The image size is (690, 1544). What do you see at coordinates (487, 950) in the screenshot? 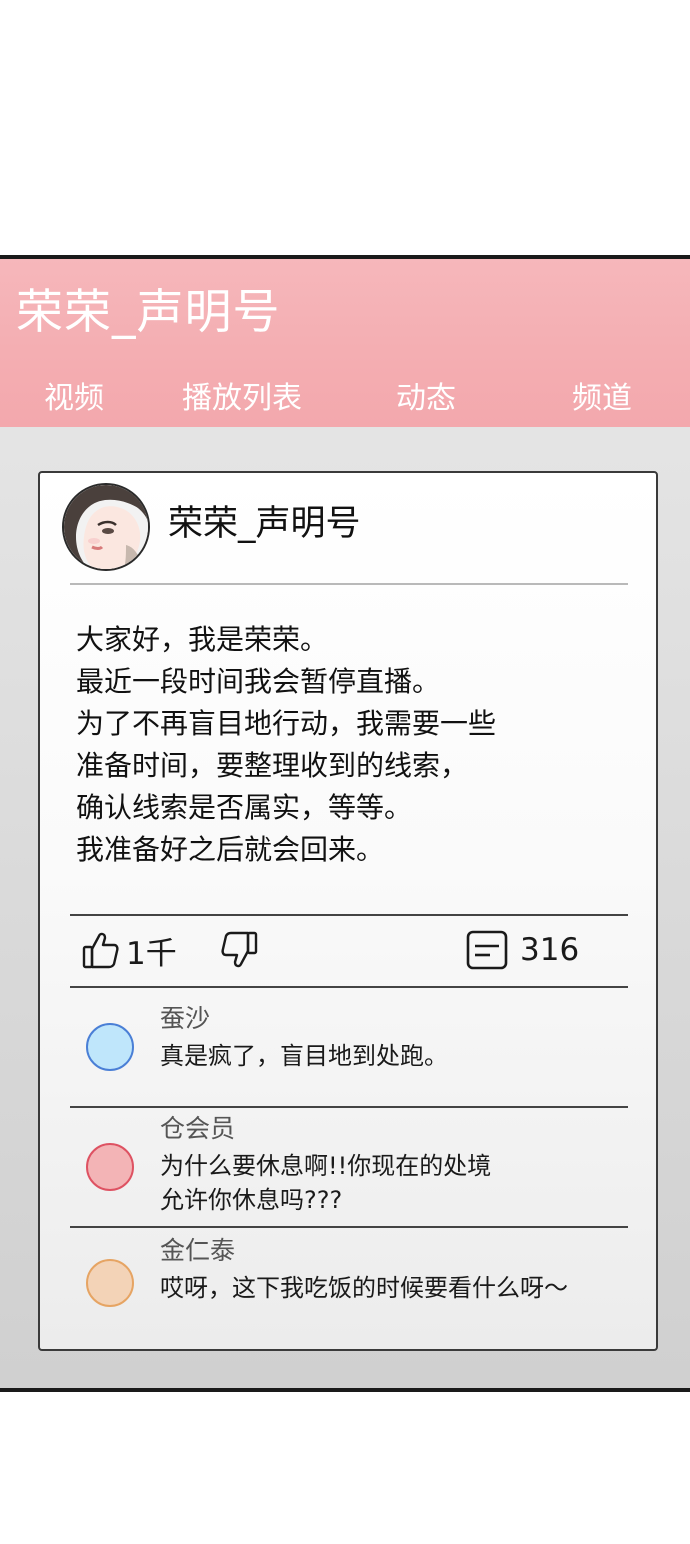
I see `comment-icon` at bounding box center [487, 950].